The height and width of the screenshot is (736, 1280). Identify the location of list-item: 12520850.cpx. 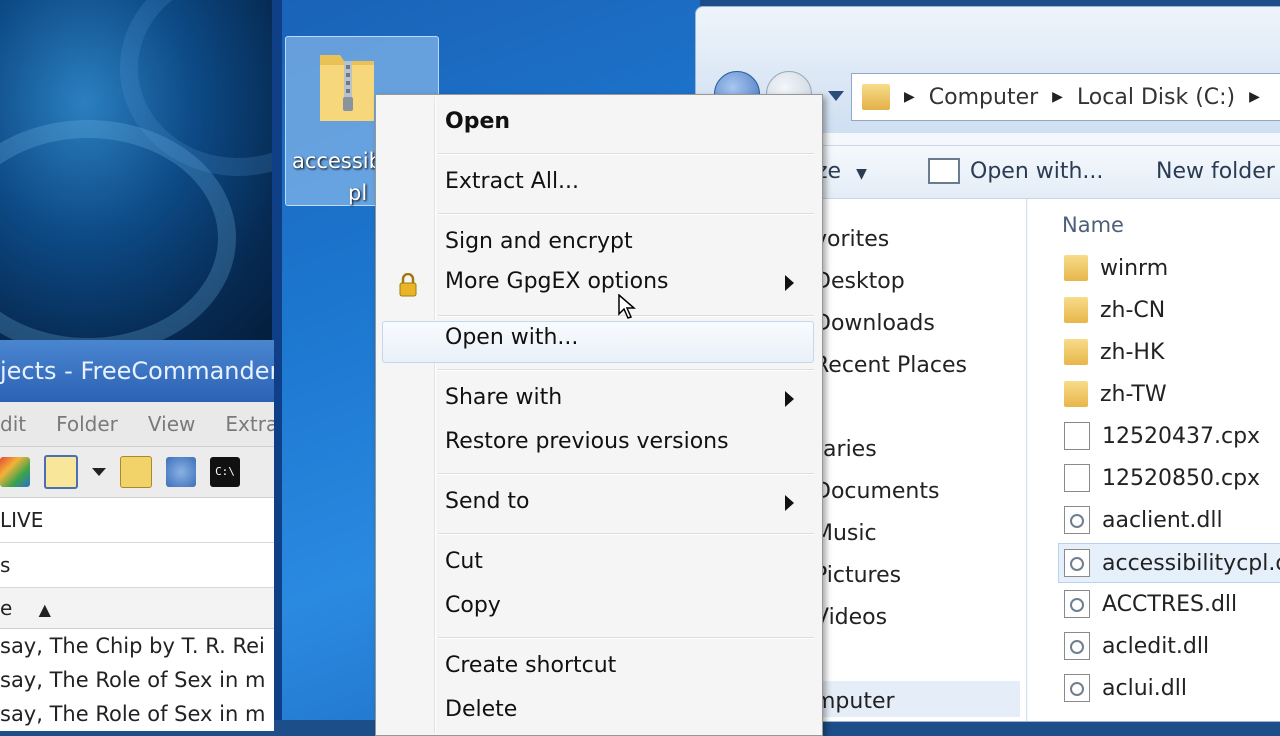
(1162, 478).